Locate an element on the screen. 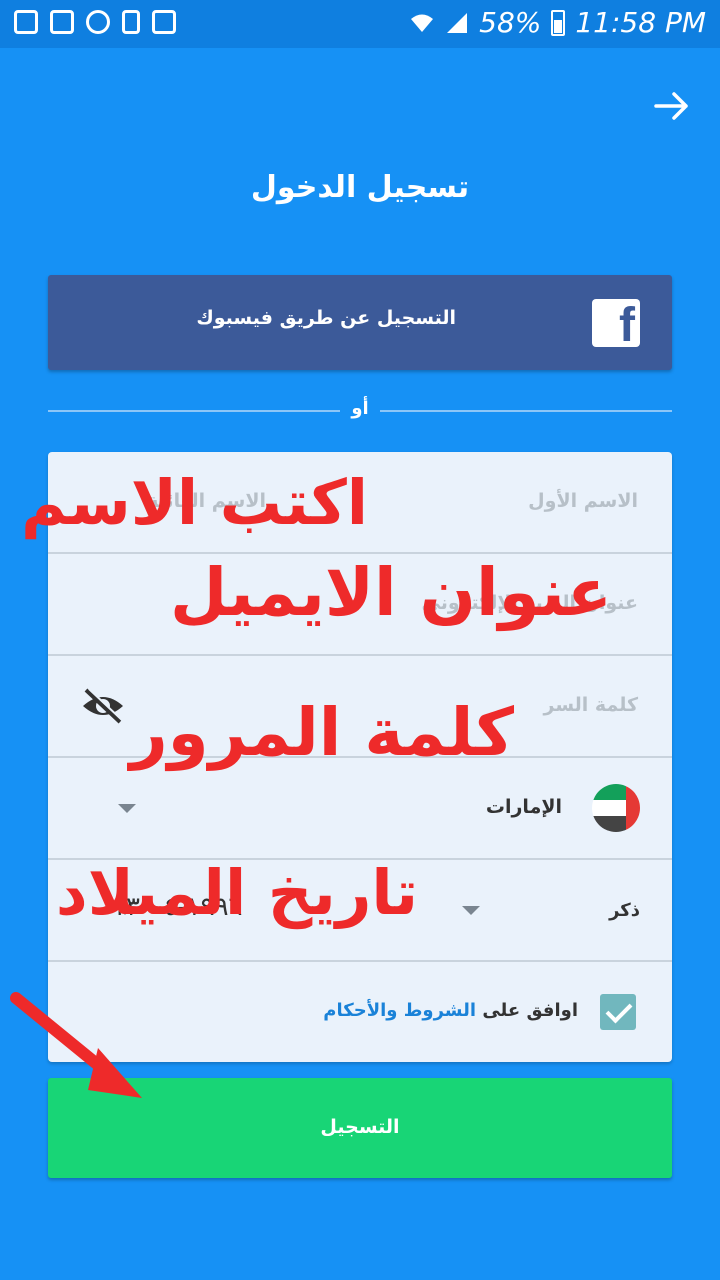 The height and width of the screenshot is (1280, 720). country-row: الإمارات is located at coordinates (360, 809).